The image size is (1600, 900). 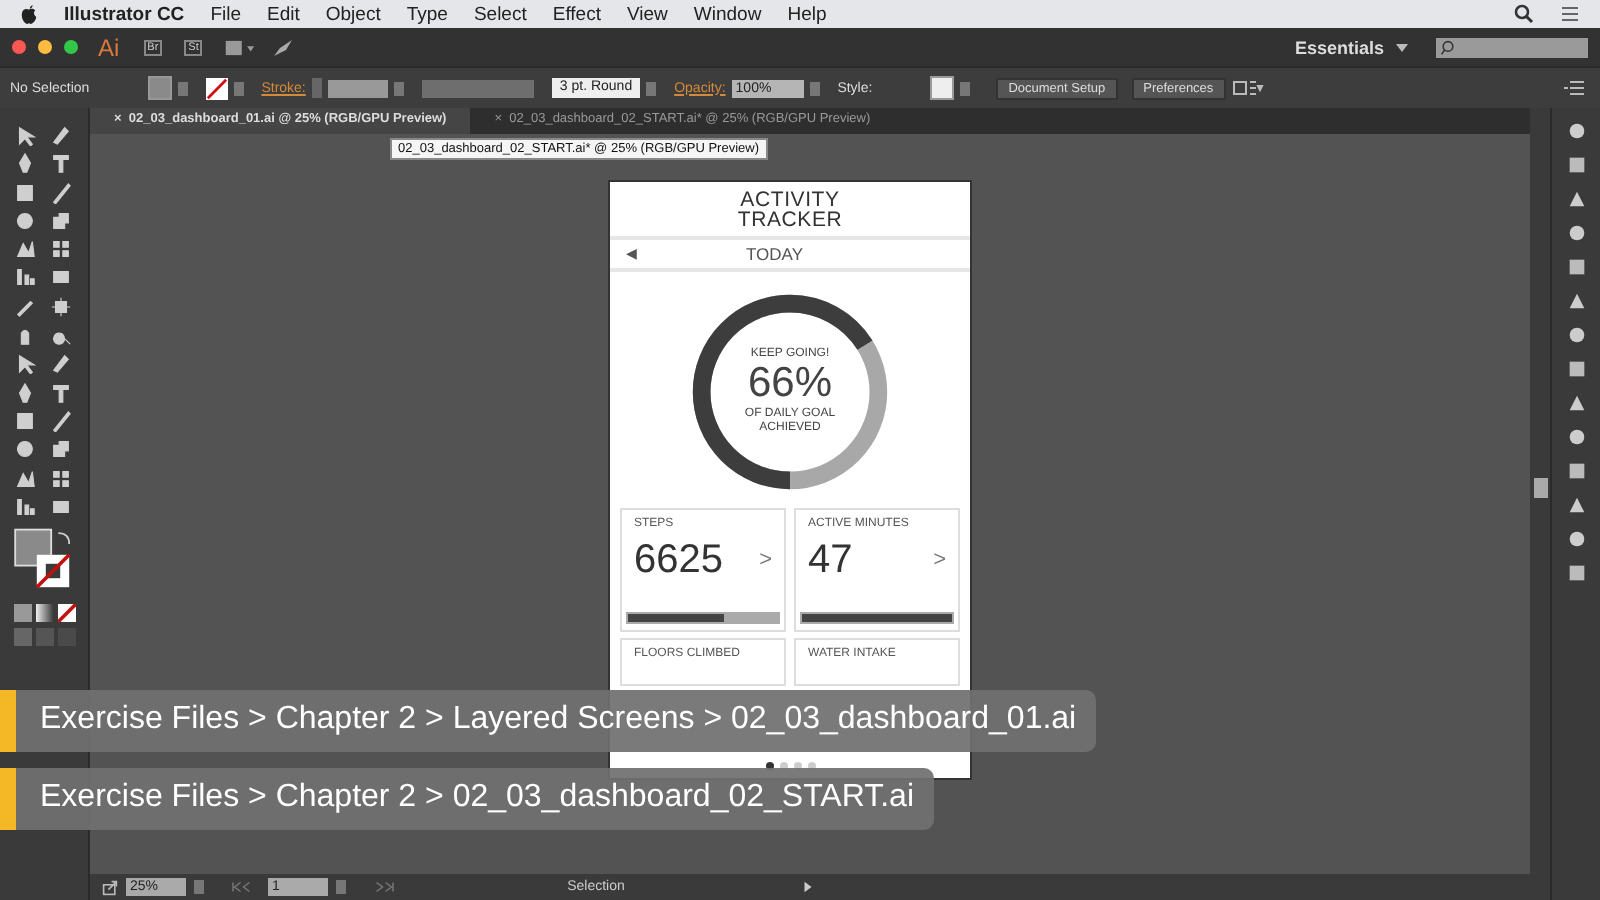 What do you see at coordinates (66, 612) in the screenshot?
I see `none-mode-icon` at bounding box center [66, 612].